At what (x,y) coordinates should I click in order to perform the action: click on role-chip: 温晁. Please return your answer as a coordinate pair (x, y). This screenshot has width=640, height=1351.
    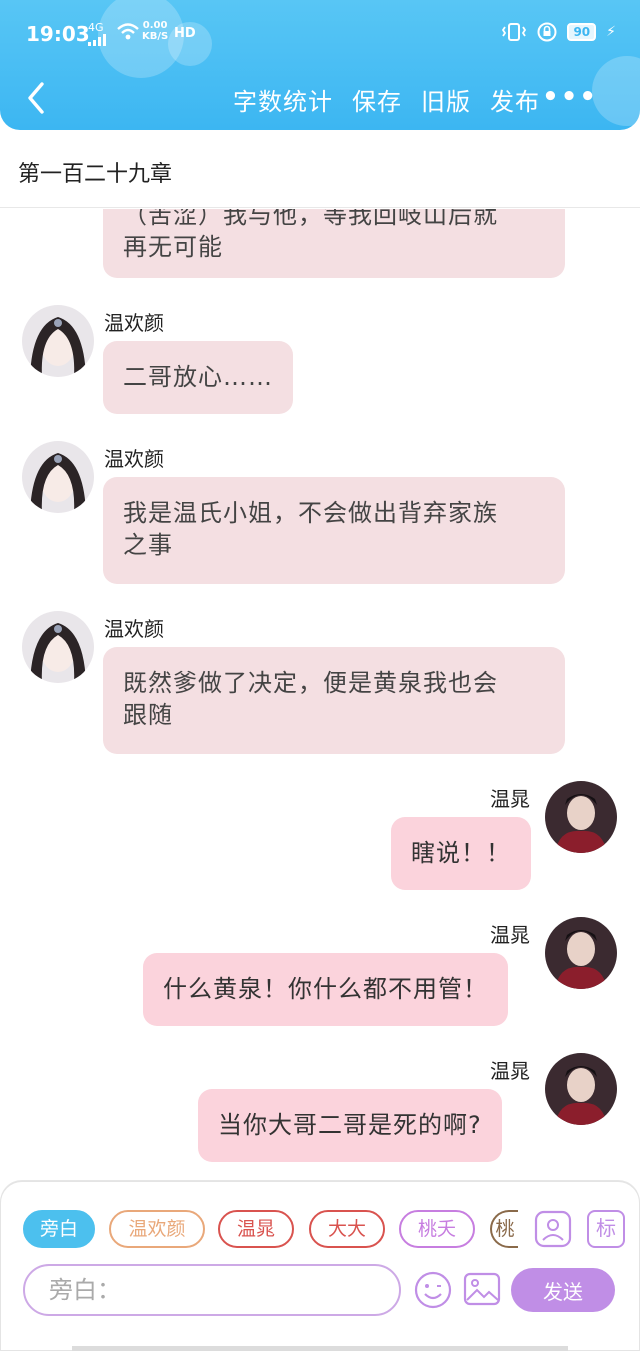
    Looking at the image, I should click on (256, 1229).